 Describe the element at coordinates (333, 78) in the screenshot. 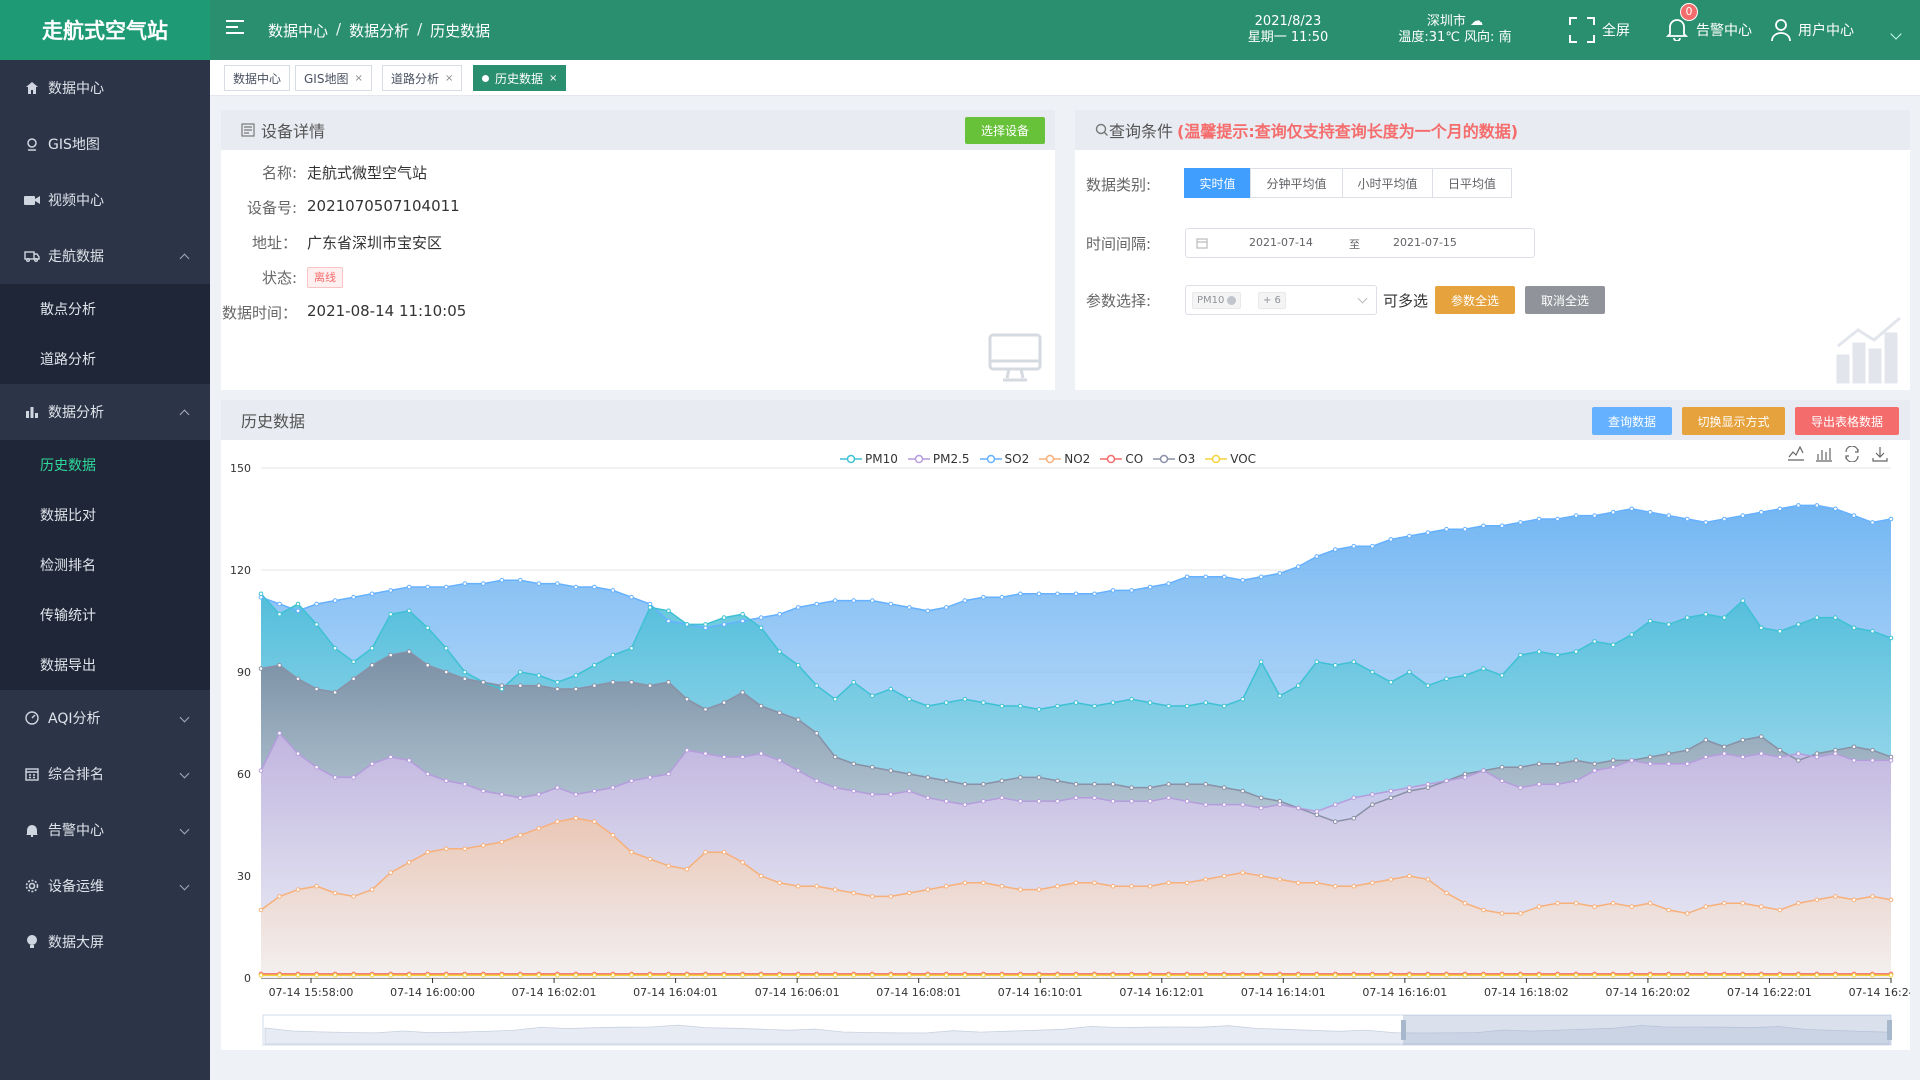

I see `tab-gis: GIS地图 ×` at that location.